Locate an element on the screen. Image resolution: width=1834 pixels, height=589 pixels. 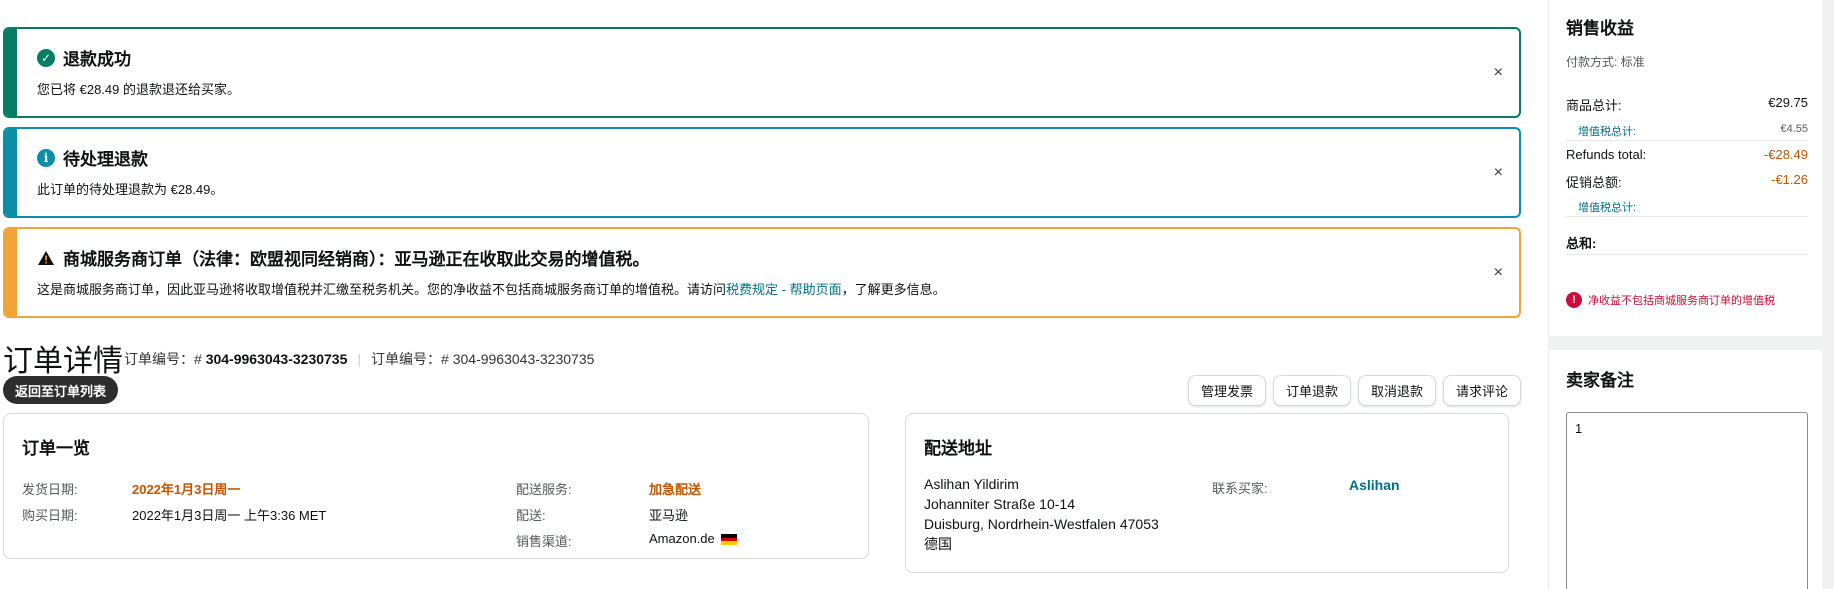
alert-title: i 待处理退款 is located at coordinates (92, 157).